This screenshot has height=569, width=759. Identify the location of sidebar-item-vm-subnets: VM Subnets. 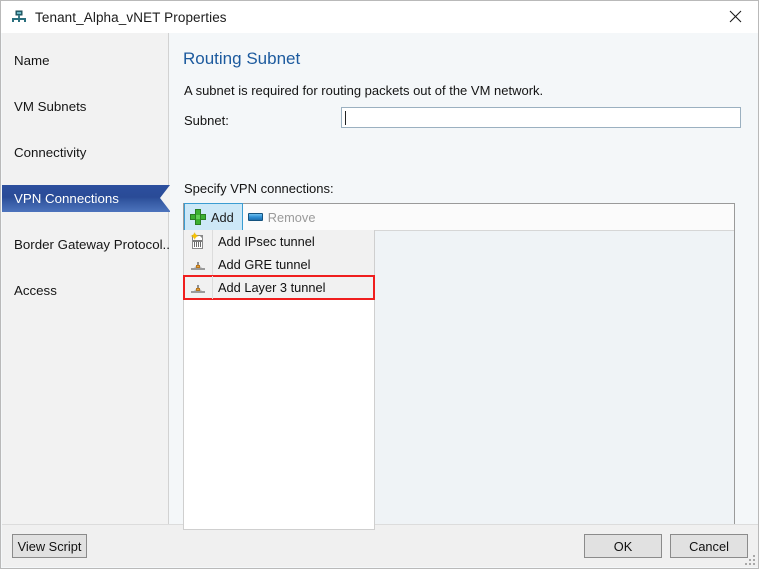
(85, 106).